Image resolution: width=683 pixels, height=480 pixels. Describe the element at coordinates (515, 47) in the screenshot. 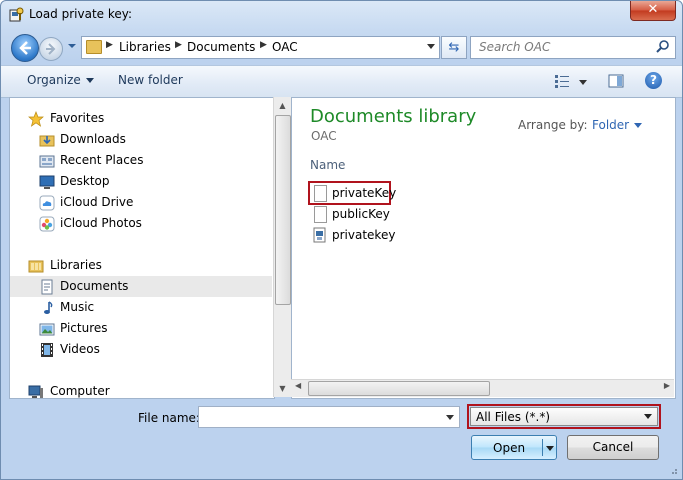

I see `search-placeholder: Search OAC` at that location.